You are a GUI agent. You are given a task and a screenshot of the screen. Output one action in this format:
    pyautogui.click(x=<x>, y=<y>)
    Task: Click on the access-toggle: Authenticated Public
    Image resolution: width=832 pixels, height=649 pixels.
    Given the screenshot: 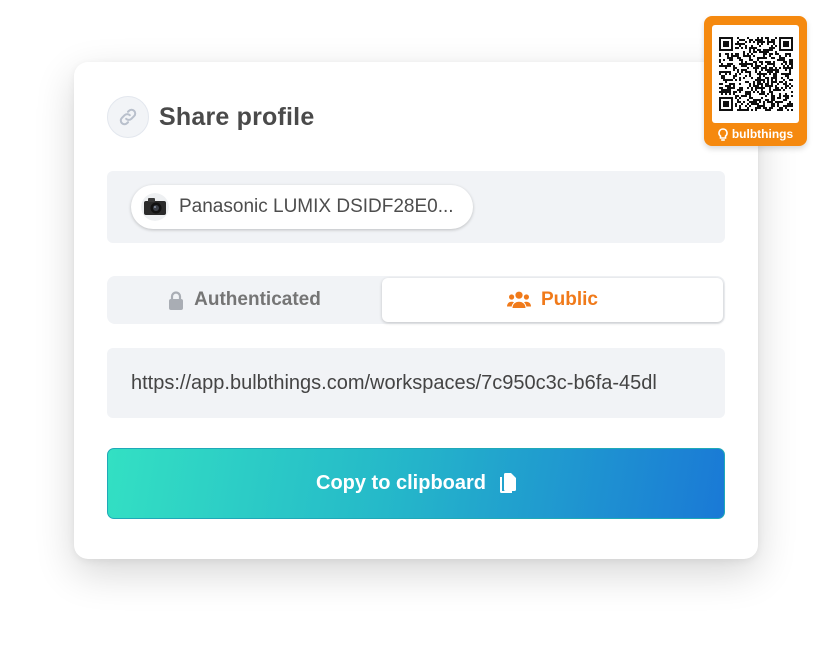 What is the action you would take?
    pyautogui.click(x=416, y=300)
    